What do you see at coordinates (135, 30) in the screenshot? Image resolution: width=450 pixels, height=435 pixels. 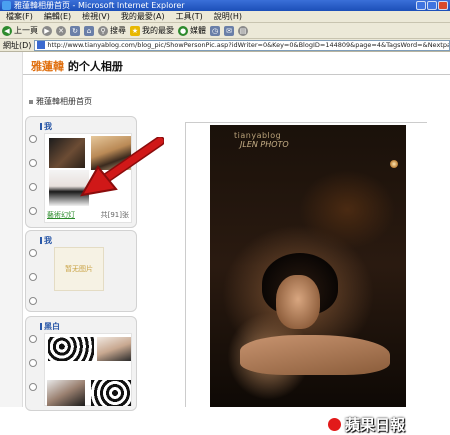 I see `star-icon: ★` at bounding box center [135, 30].